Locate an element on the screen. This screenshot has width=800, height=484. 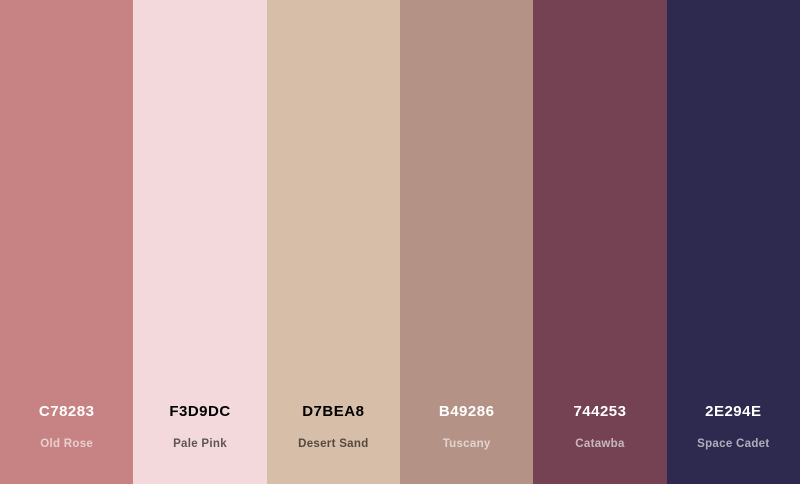
swatch-hex-code: B49286 is located at coordinates (466, 411).